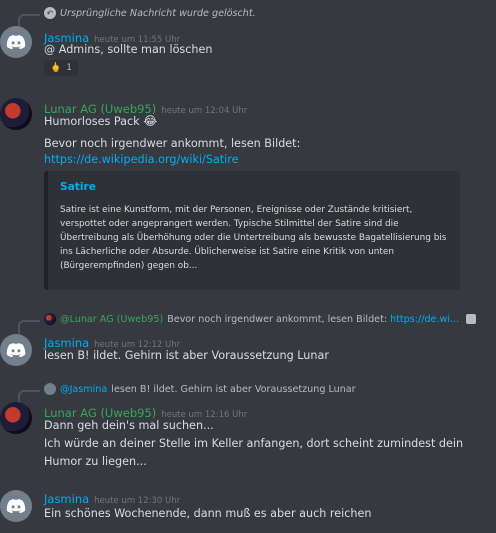 This screenshot has height=533, width=496. I want to click on message-line: Humorloses Pack, so click(92, 121).